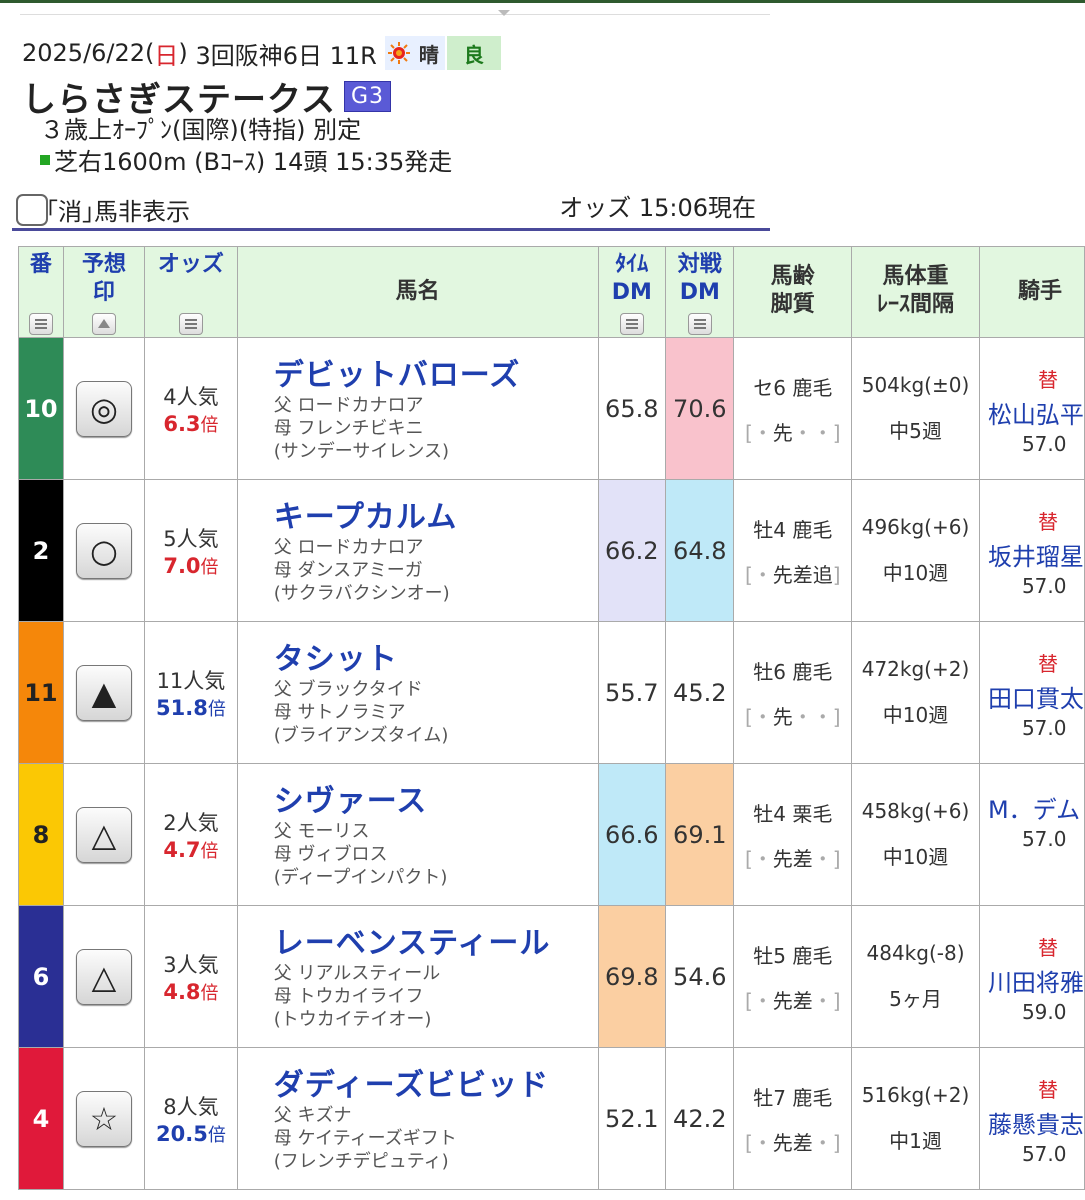  I want to click on col-header-num: 番, so click(41, 292).